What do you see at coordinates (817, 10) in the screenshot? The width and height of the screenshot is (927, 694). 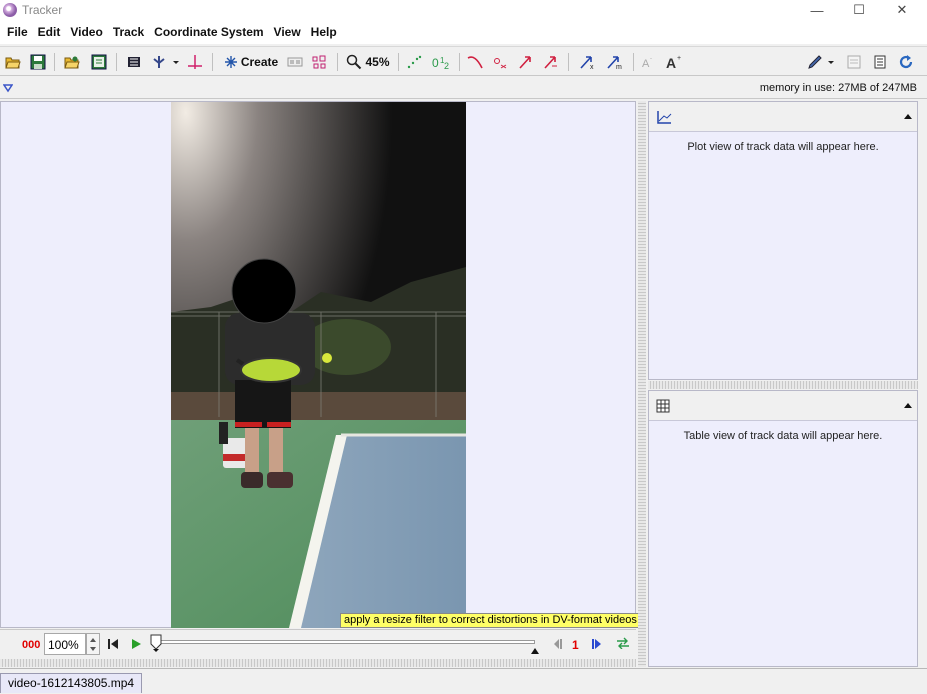 I see `minimize-button: —` at bounding box center [817, 10].